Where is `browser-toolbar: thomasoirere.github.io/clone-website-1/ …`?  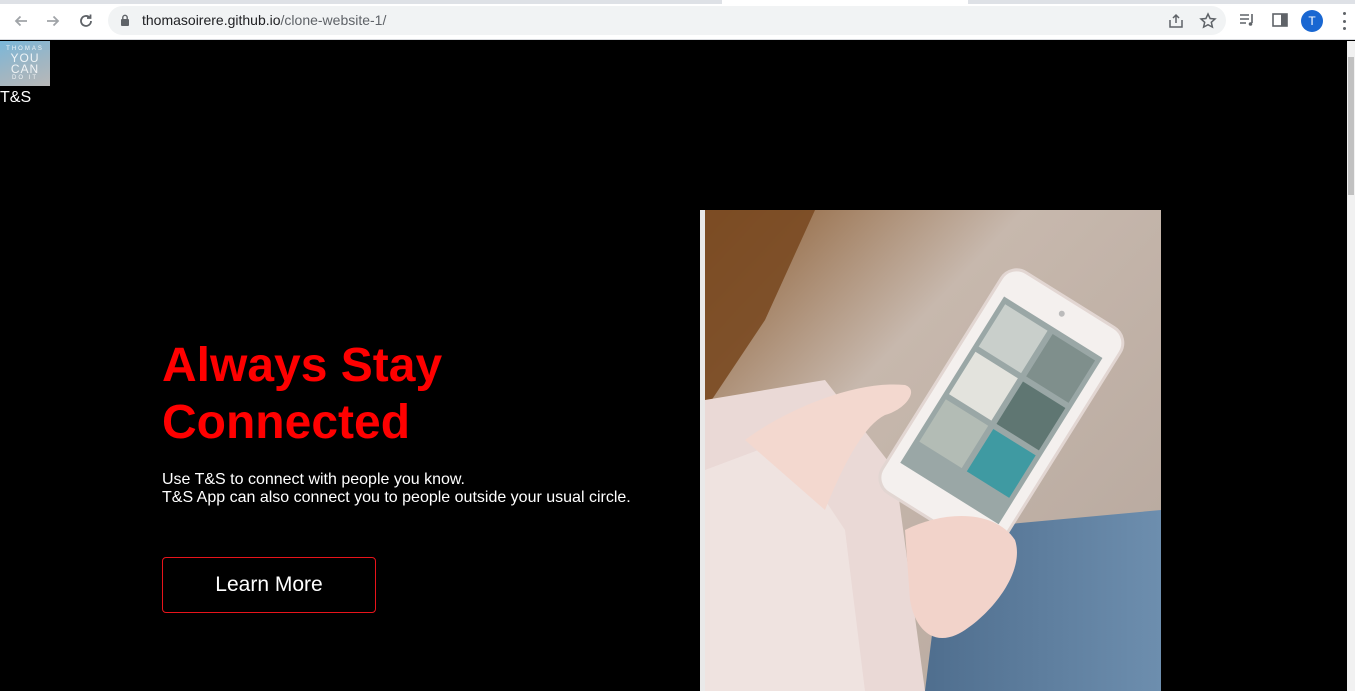 browser-toolbar: thomasoirere.github.io/clone-website-1/ … is located at coordinates (677, 20).